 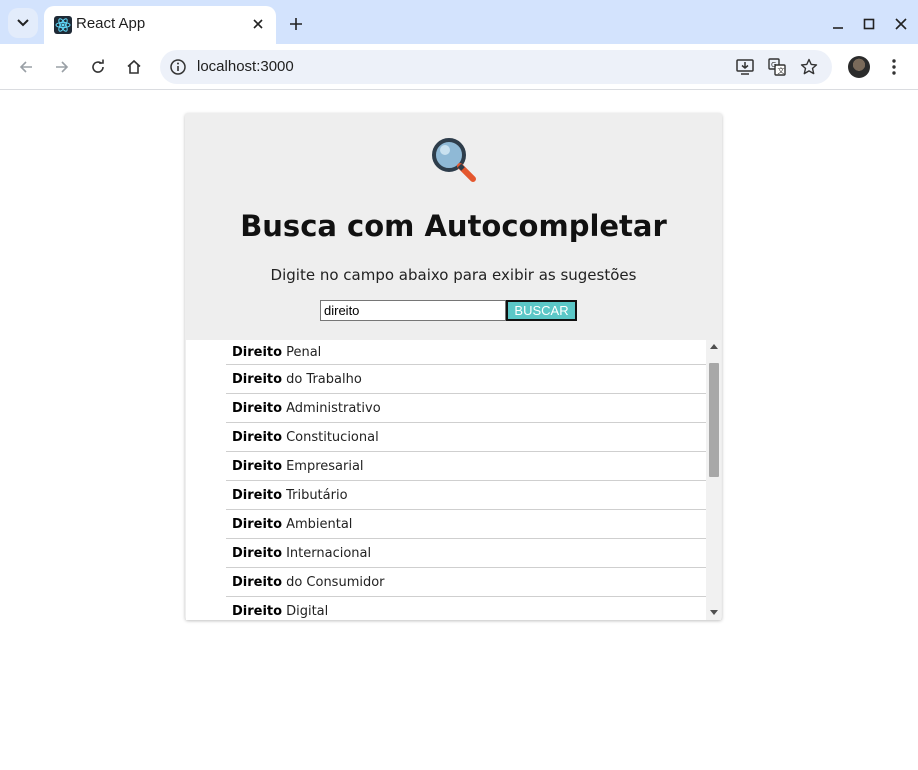 What do you see at coordinates (714, 346) in the screenshot?
I see `scroll-up-arrow-icon` at bounding box center [714, 346].